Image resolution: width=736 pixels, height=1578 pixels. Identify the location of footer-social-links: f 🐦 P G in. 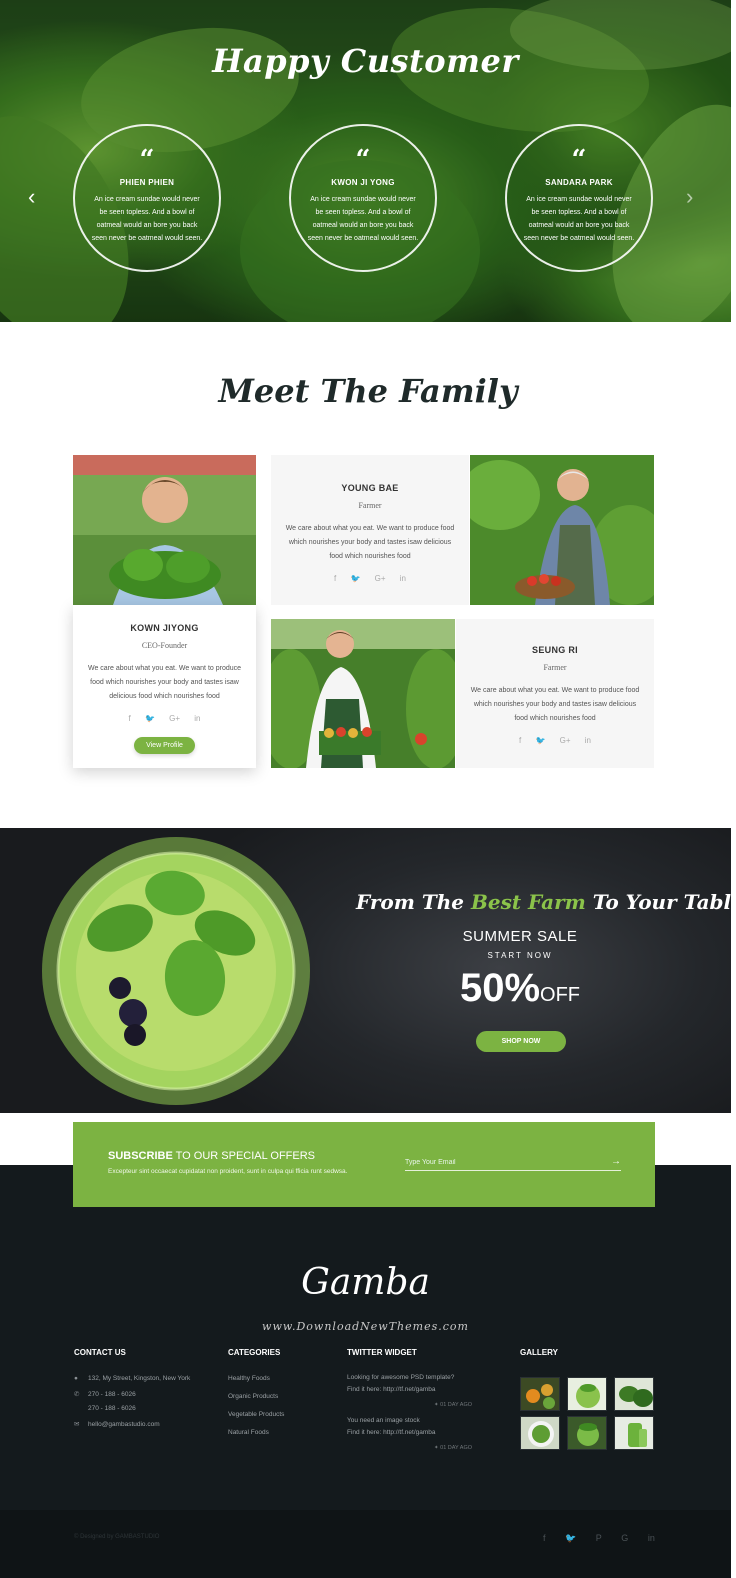
(607, 1538).